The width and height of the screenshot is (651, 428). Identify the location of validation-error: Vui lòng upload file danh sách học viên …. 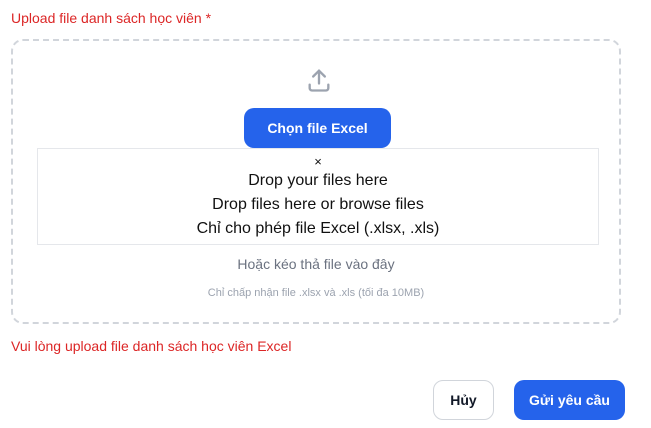
(151, 346).